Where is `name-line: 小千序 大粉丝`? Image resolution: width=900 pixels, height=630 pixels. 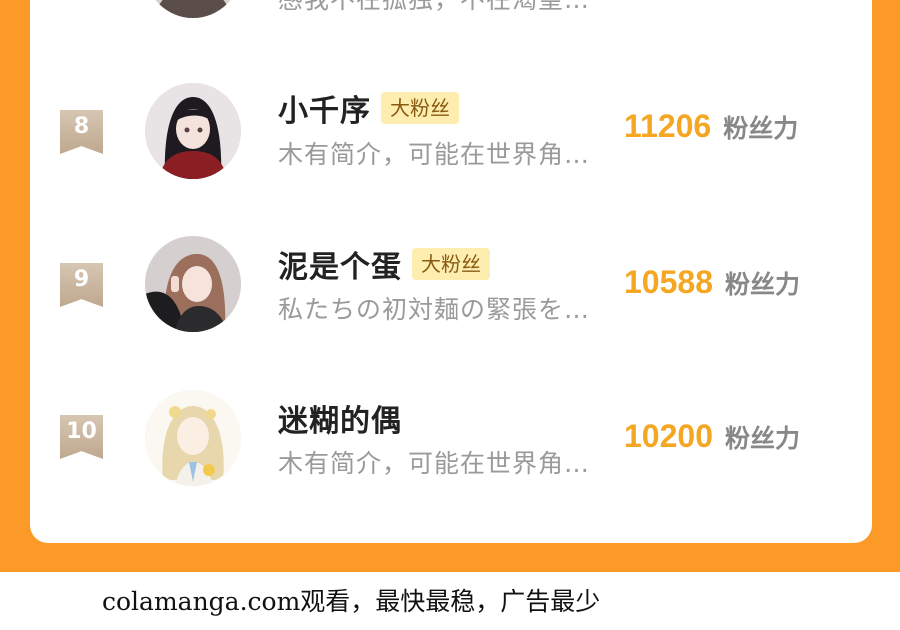
name-line: 小千序 大粉丝 is located at coordinates (368, 108).